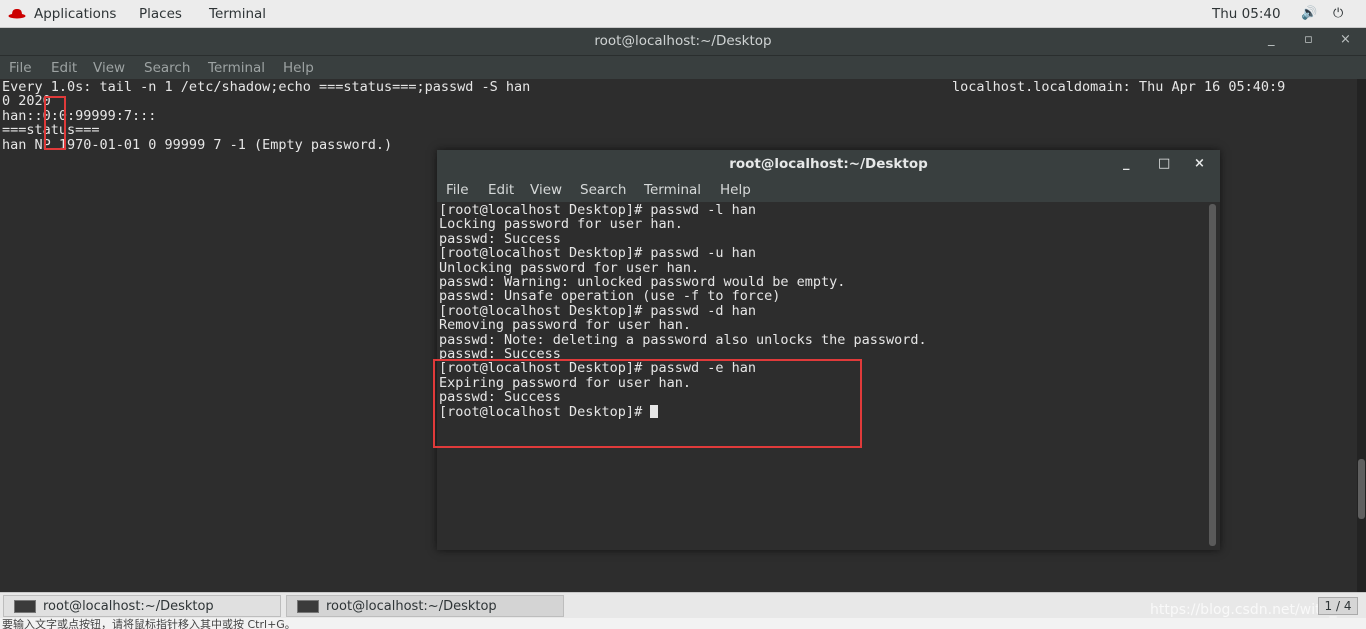 The image size is (1366, 629). What do you see at coordinates (1361, 489) in the screenshot?
I see `outer-scrollbar-thumb` at bounding box center [1361, 489].